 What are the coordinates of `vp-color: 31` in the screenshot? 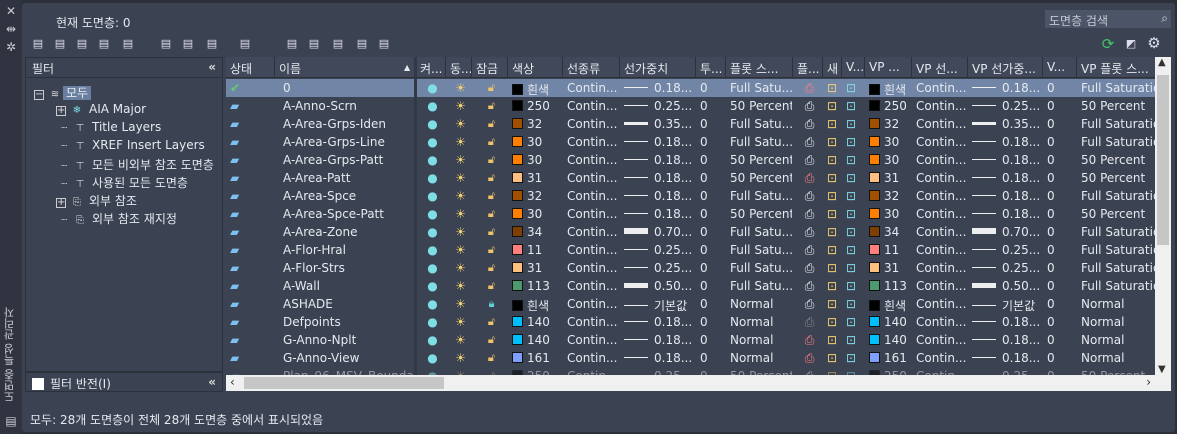 It's located at (890, 268).